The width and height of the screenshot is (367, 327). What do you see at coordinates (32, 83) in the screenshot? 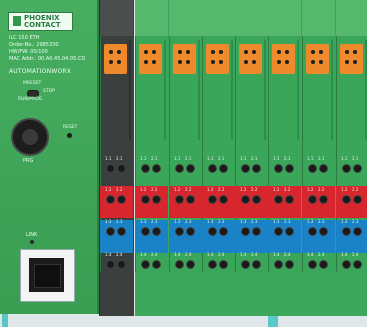
I see `mreset-label: MRESET` at bounding box center [32, 83].